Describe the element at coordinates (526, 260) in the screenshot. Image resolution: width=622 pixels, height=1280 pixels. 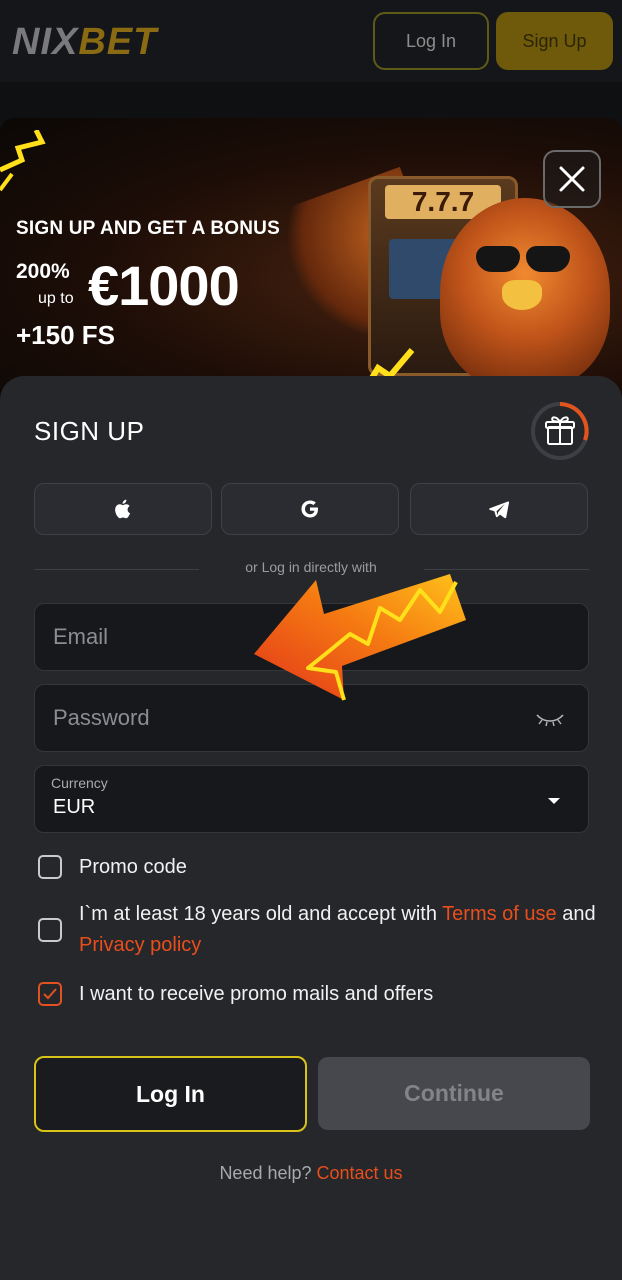
I see `sunglasses-graphic` at that location.